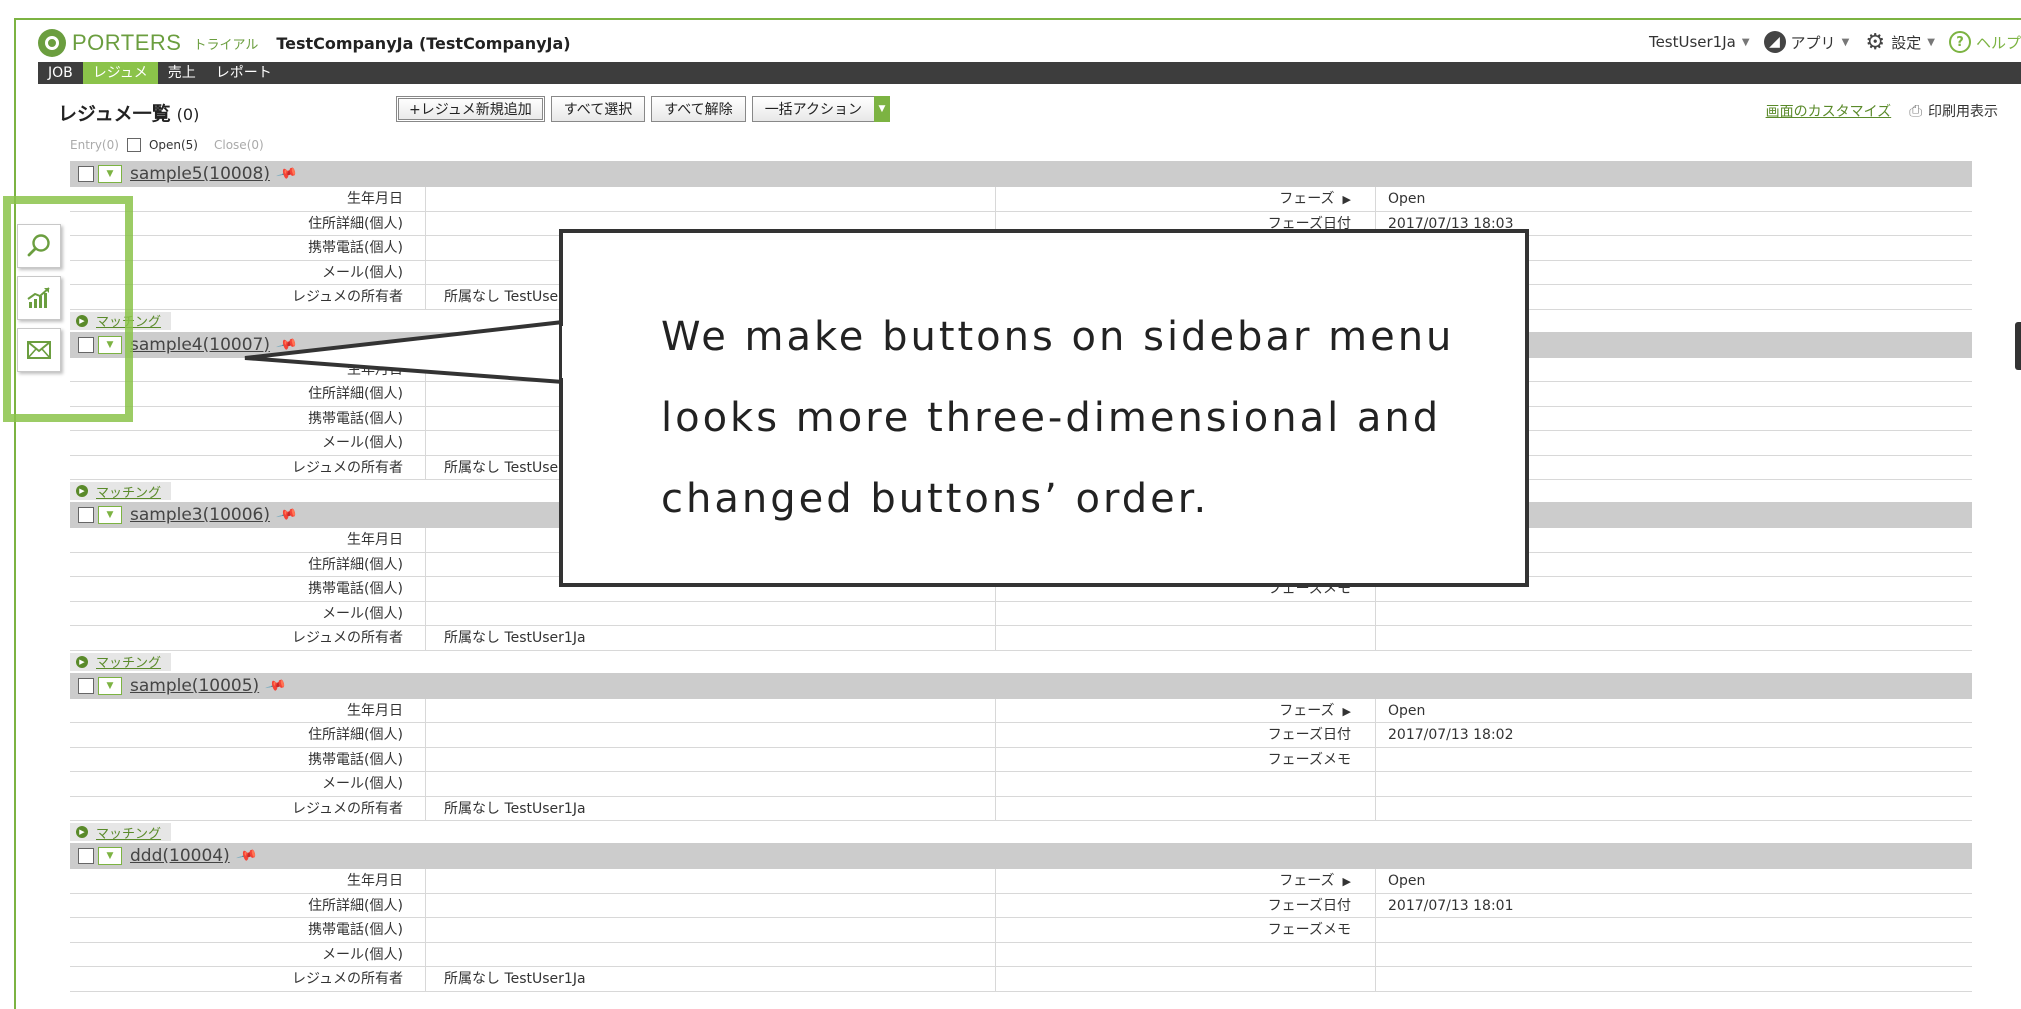 This screenshot has height=1009, width=2021. What do you see at coordinates (200, 515) in the screenshot?
I see `record-name-link: sample3(10006)` at bounding box center [200, 515].